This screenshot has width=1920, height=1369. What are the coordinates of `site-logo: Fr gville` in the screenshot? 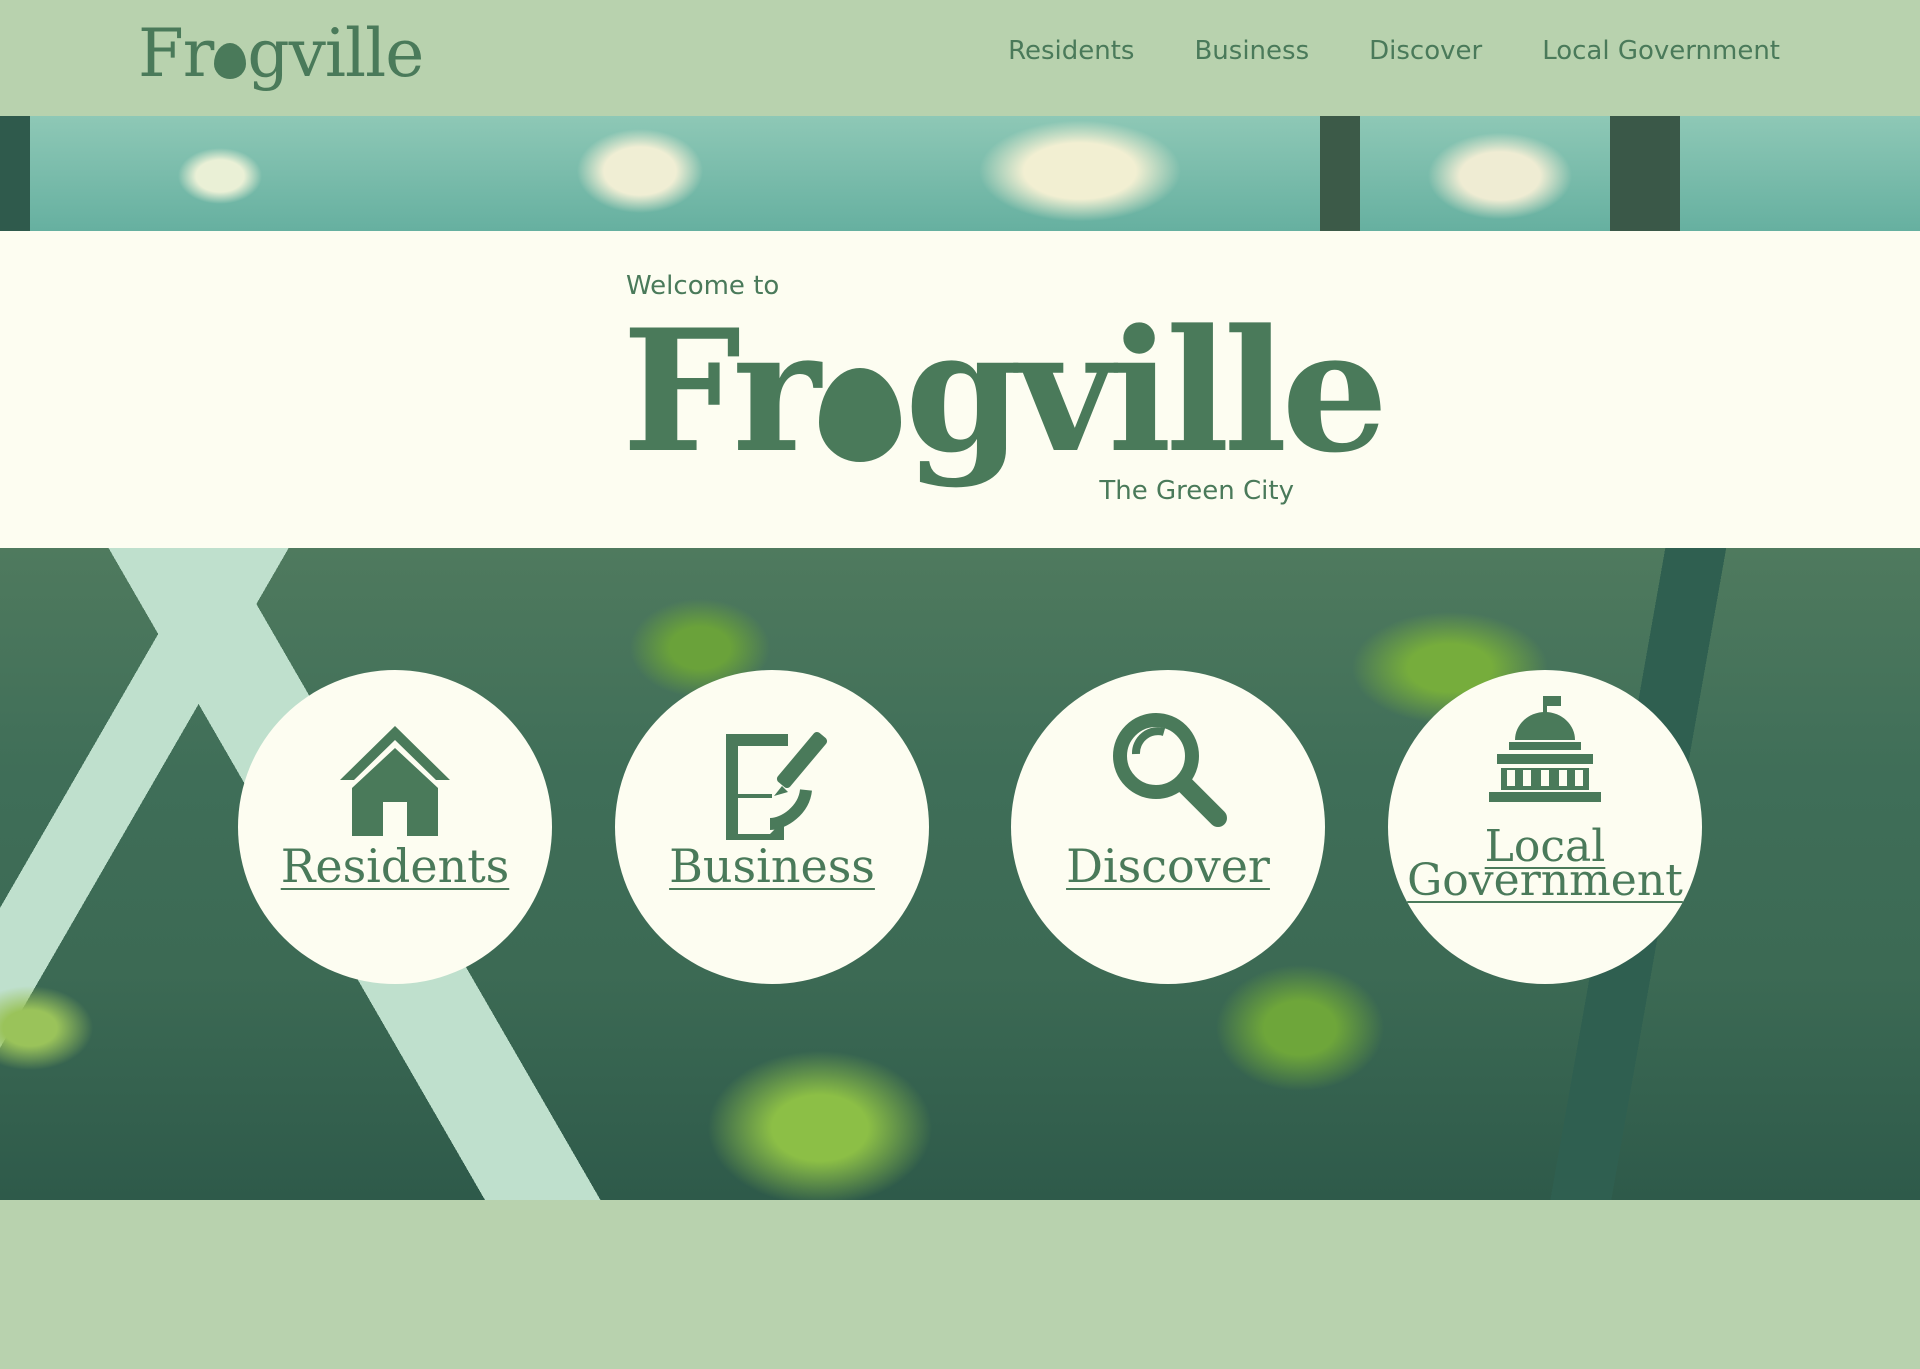 It's located at (281, 54).